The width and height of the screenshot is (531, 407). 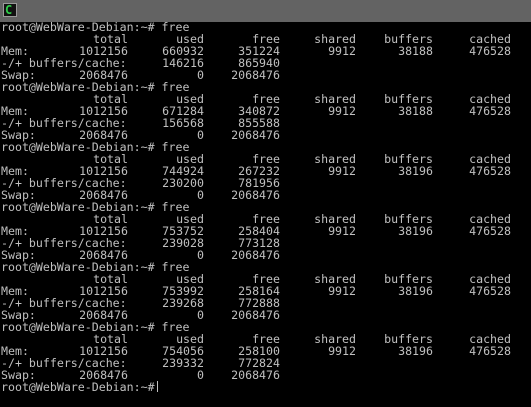 I want to click on terminal-icon-glyph: C, so click(x=9, y=10).